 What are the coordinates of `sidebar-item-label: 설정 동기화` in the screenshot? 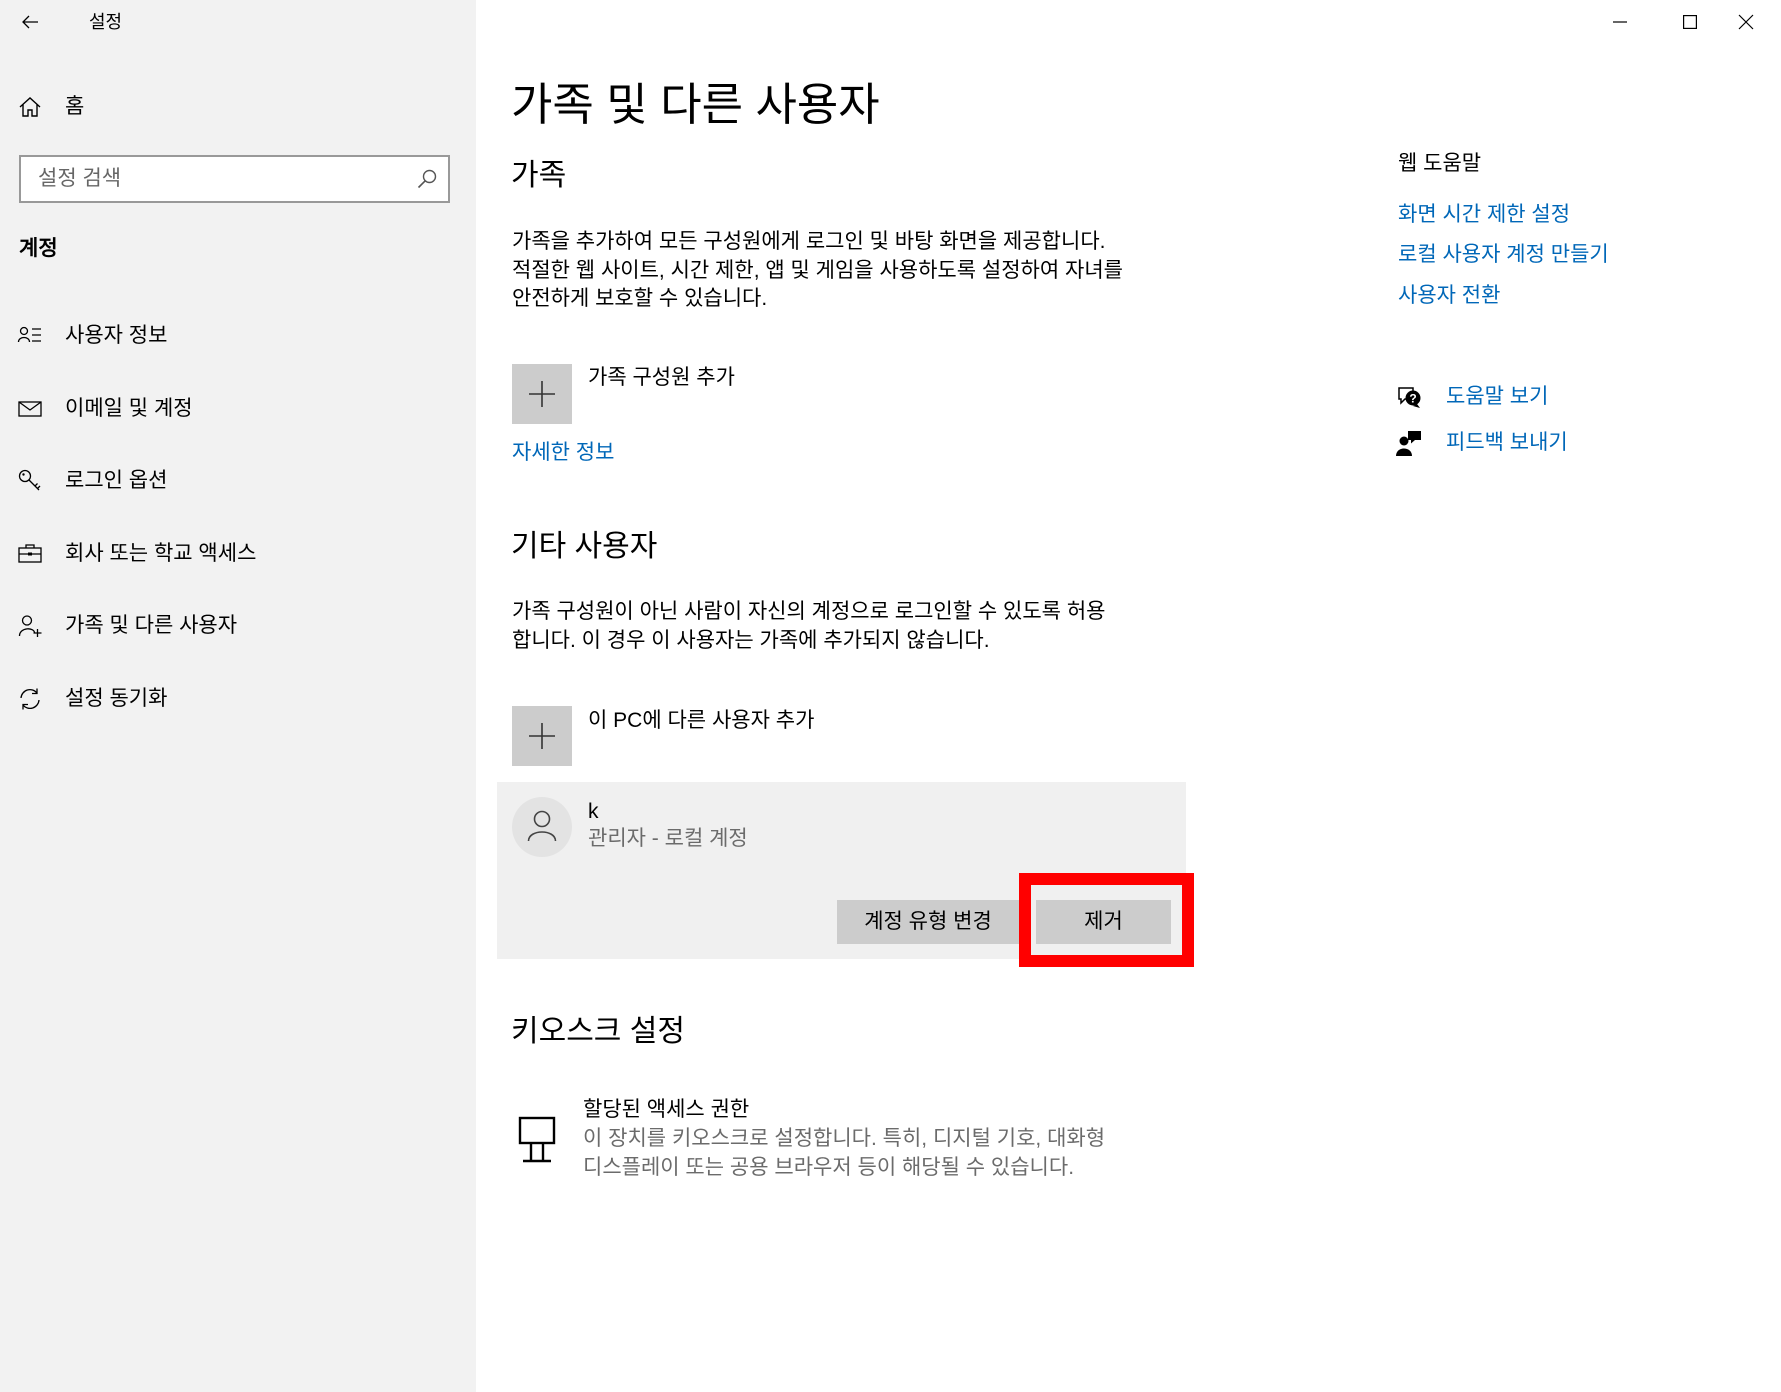 It's located at (116, 698).